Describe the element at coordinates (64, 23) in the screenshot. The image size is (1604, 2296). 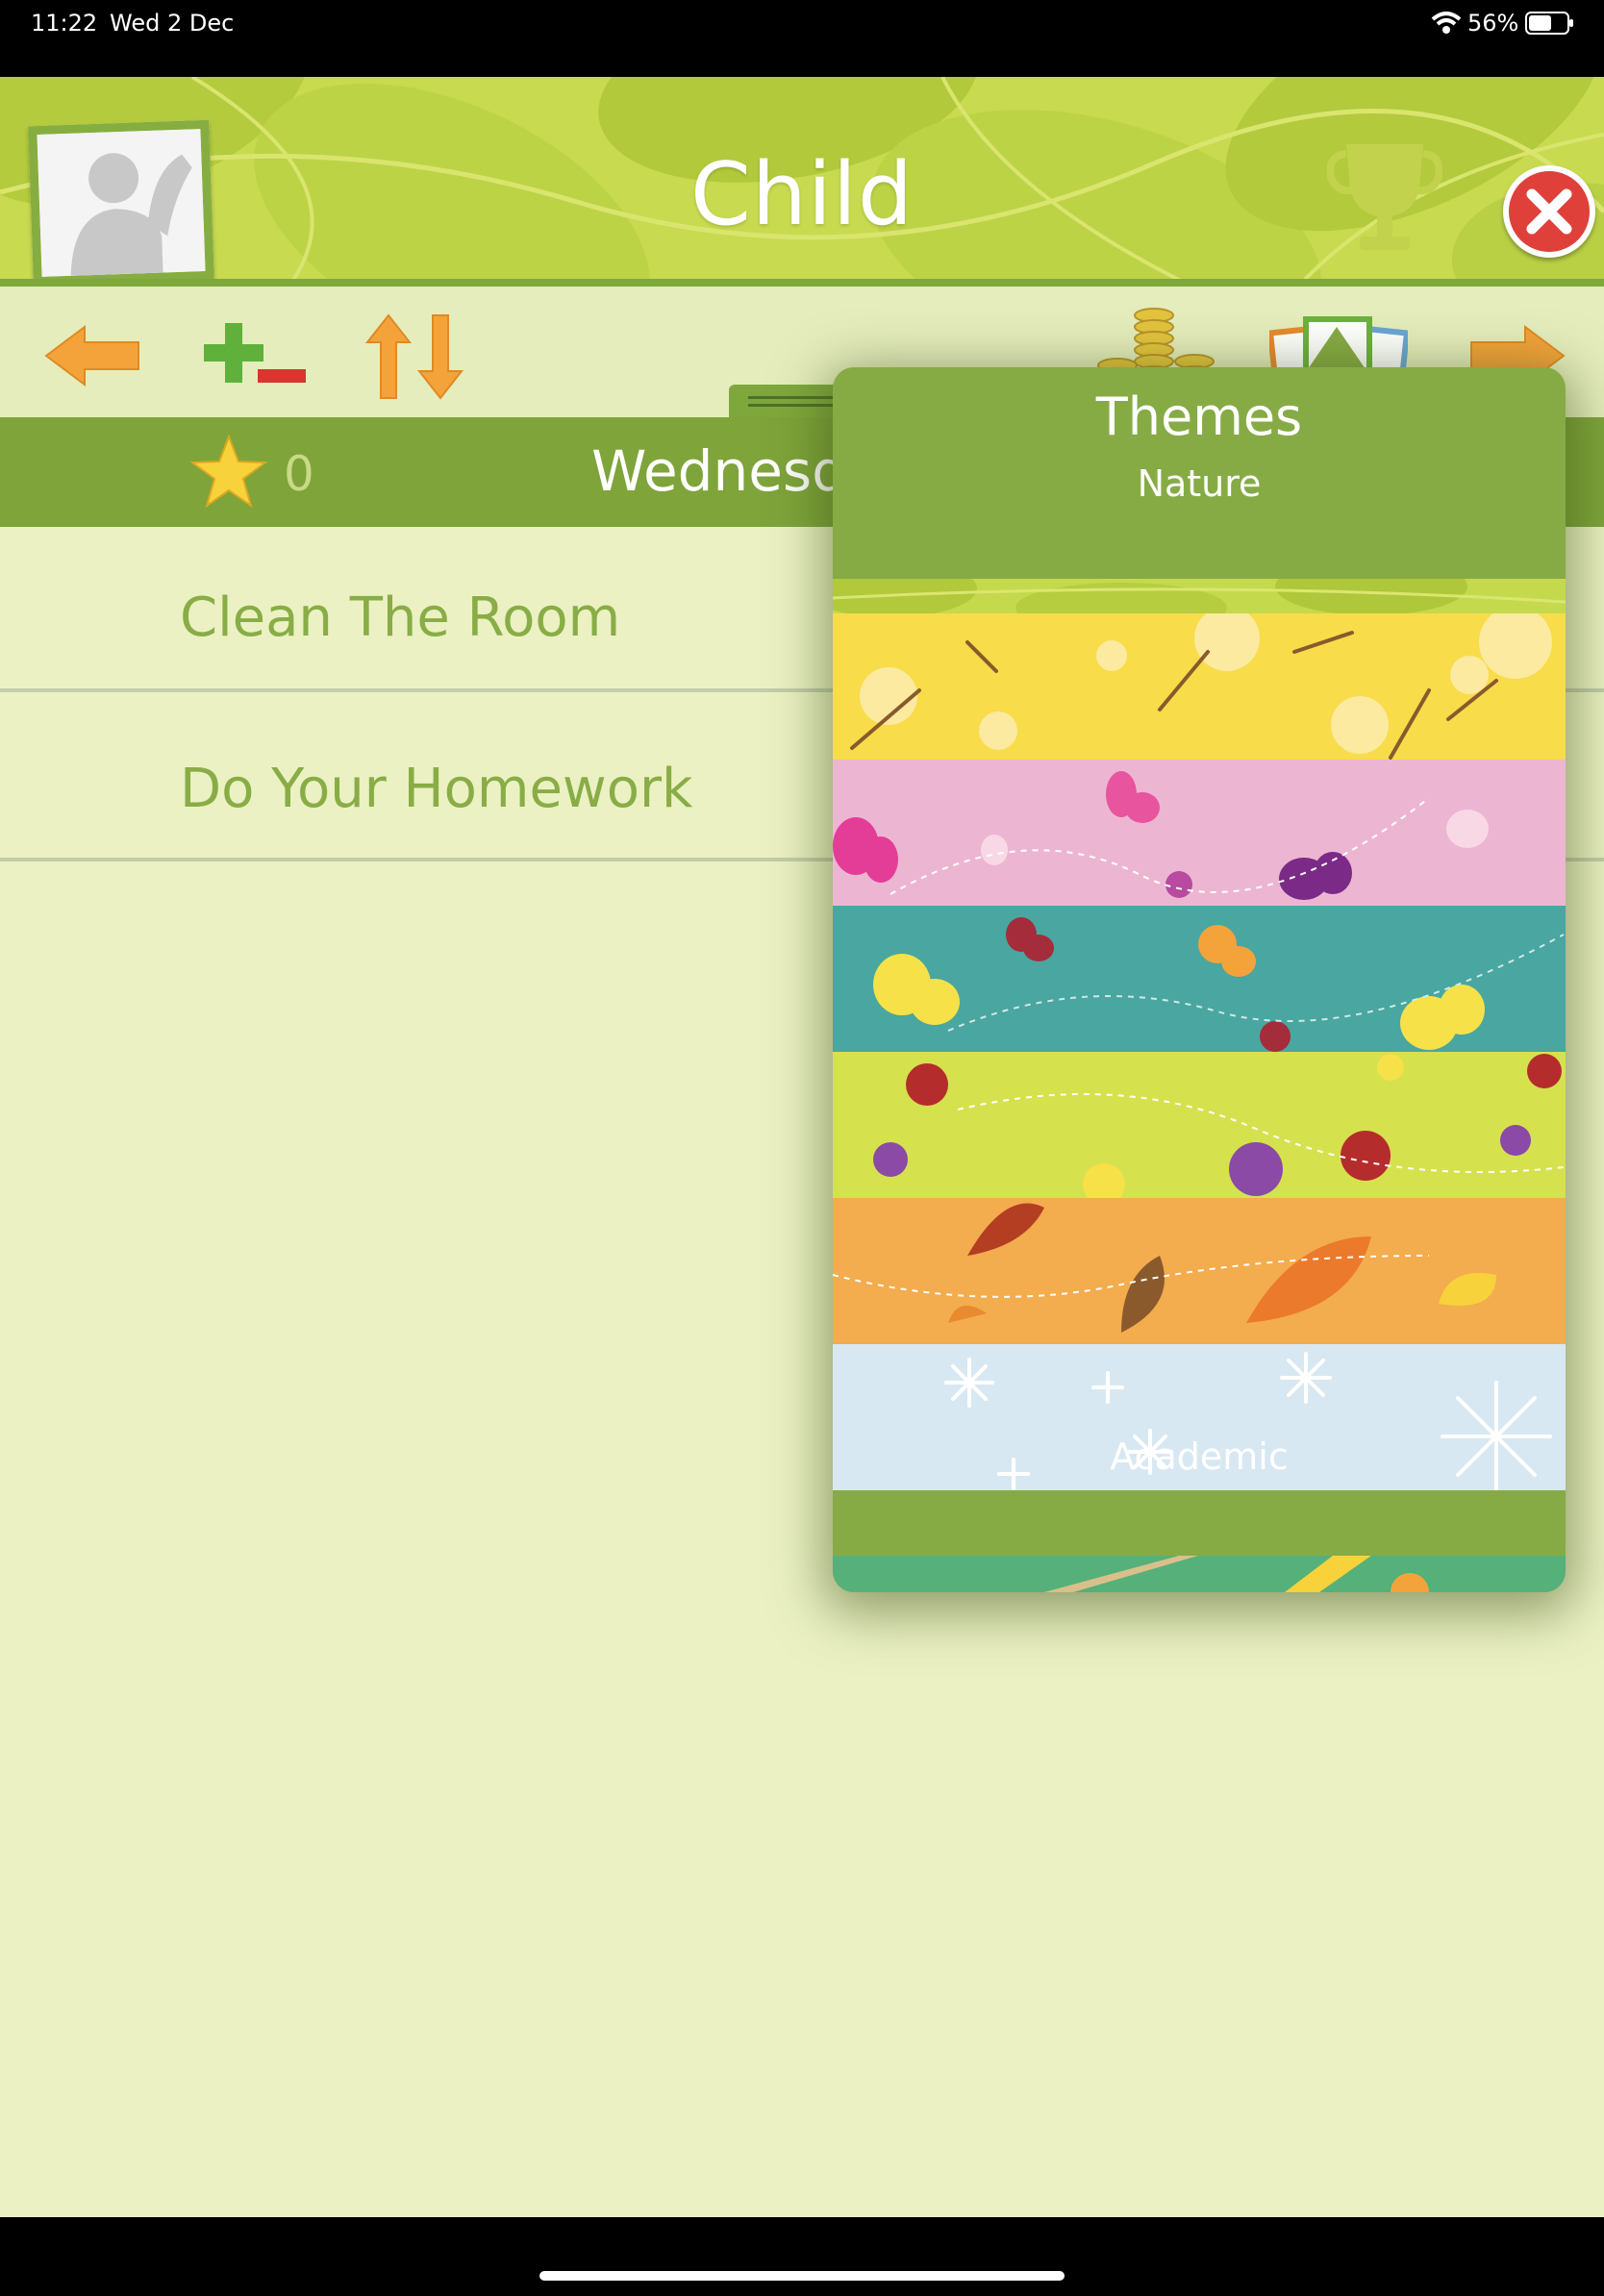
I see `status-time: 11:22` at that location.